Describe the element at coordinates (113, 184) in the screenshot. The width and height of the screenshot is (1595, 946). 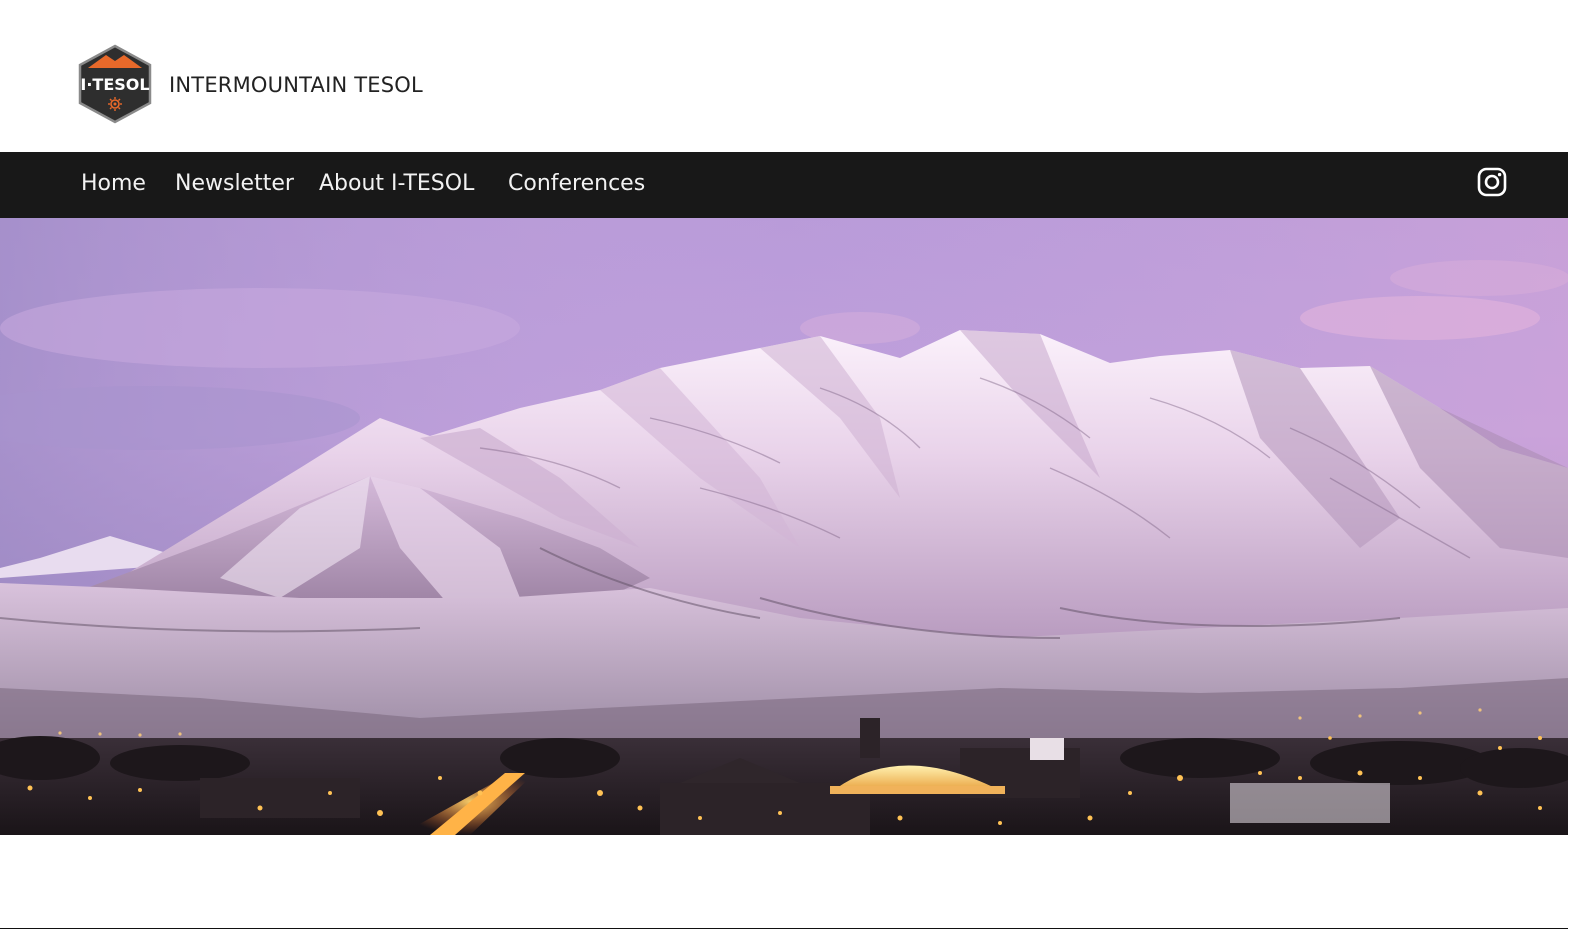
I see `nav-item-home: Home` at that location.